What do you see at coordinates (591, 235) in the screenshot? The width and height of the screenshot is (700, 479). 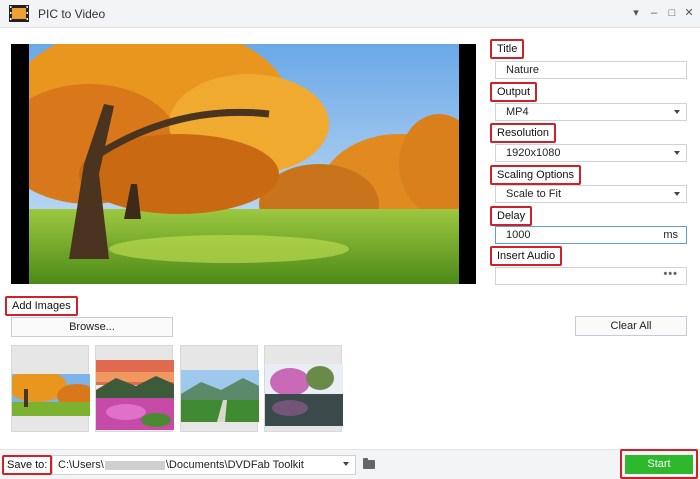 I see `delay-input: 1000 ms` at bounding box center [591, 235].